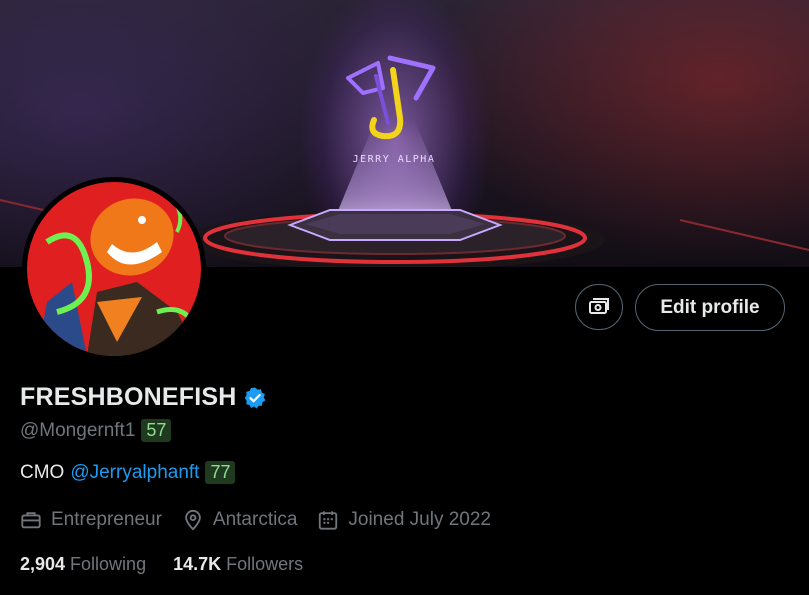 Image resolution: width=809 pixels, height=595 pixels. What do you see at coordinates (156, 430) in the screenshot?
I see `handle-badge: 57` at bounding box center [156, 430].